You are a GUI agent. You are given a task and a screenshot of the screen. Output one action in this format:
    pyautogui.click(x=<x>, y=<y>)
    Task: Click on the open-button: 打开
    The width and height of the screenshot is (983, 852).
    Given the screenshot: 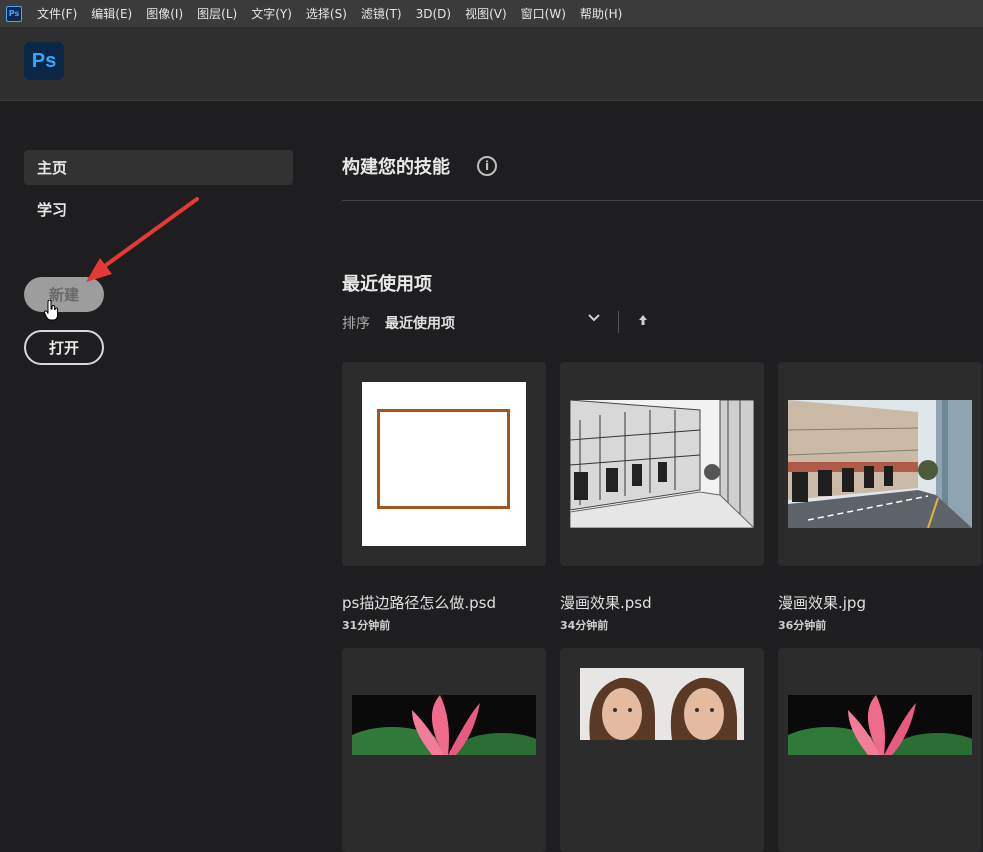 What is the action you would take?
    pyautogui.click(x=64, y=347)
    